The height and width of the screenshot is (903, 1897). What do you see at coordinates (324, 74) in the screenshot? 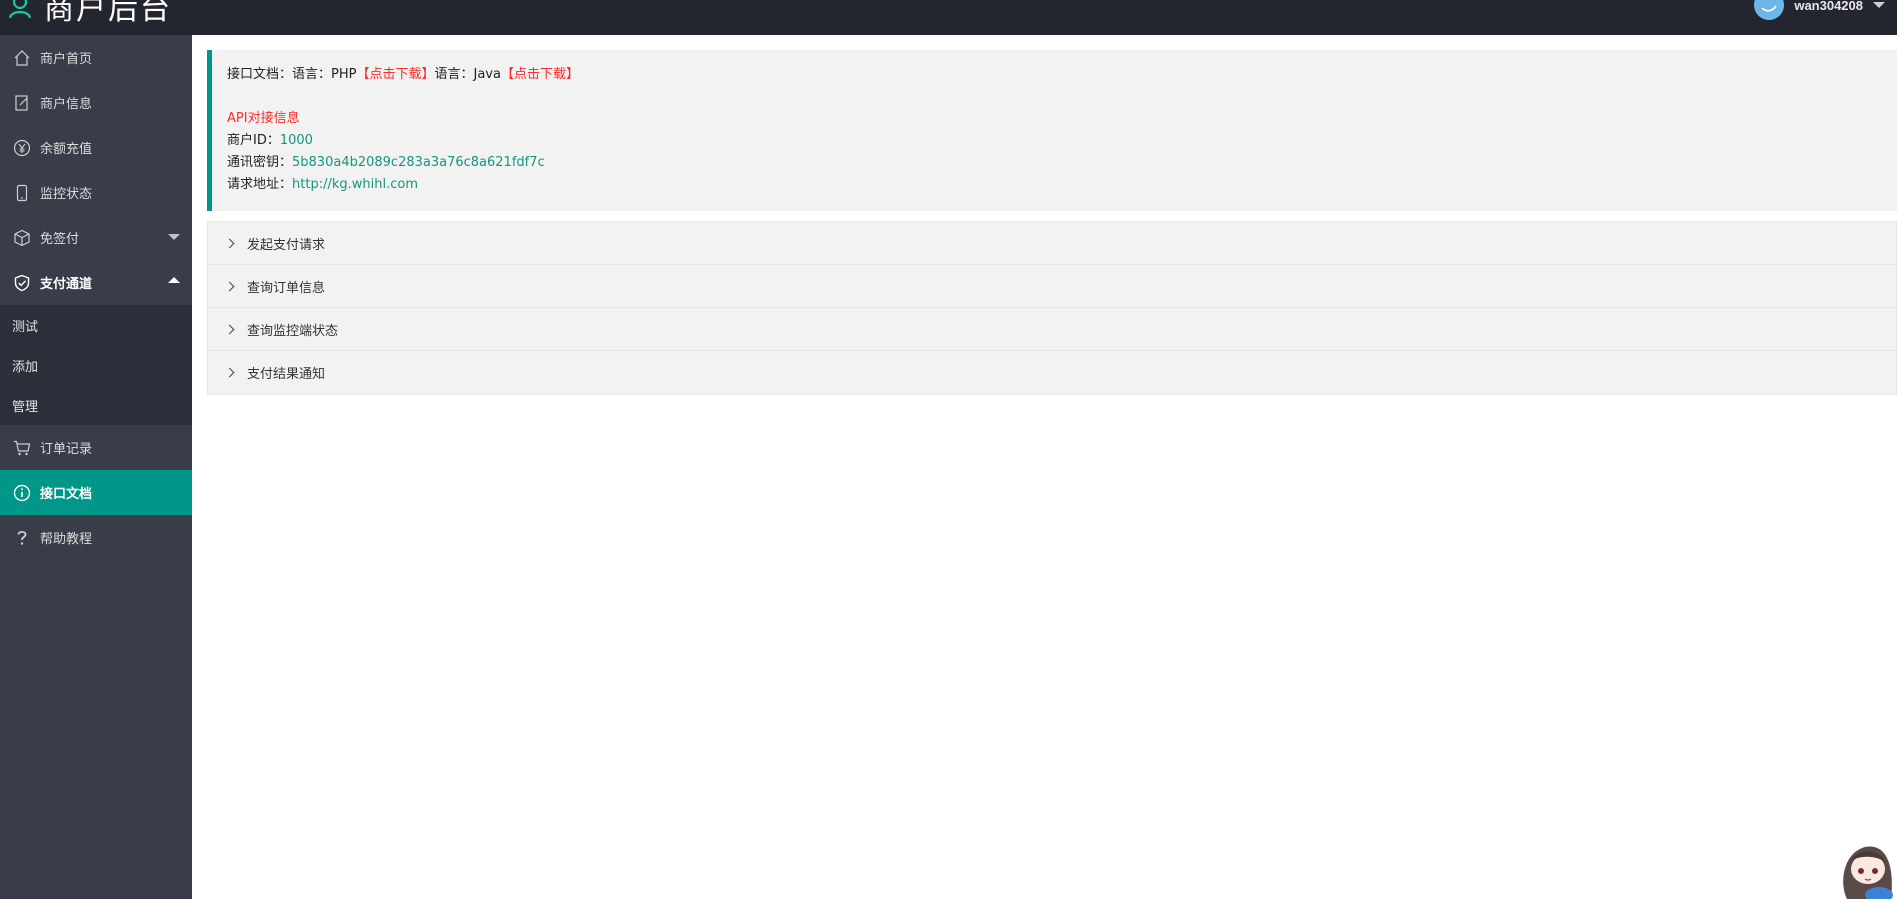
I see `php-lang-label: 语言：PHP` at bounding box center [324, 74].